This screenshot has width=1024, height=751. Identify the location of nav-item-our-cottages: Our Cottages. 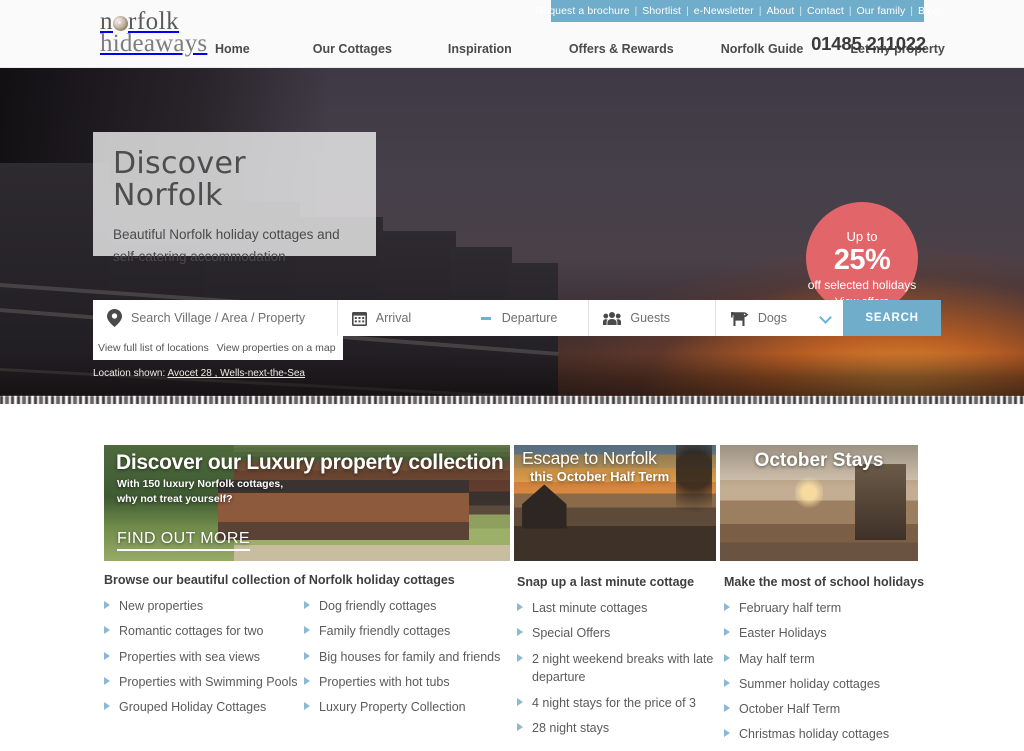
(352, 49).